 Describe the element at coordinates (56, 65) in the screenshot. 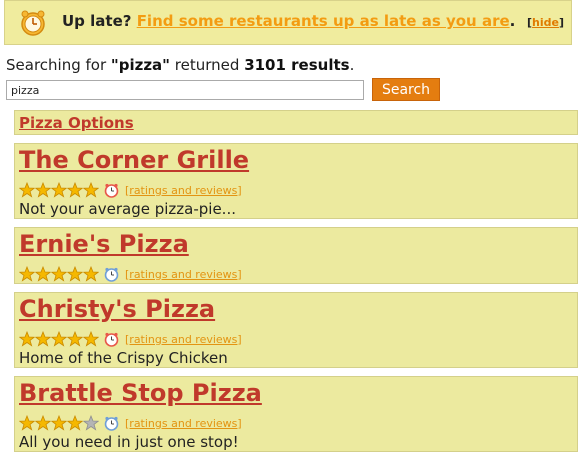

I see `summary-prefix: Searching for` at that location.